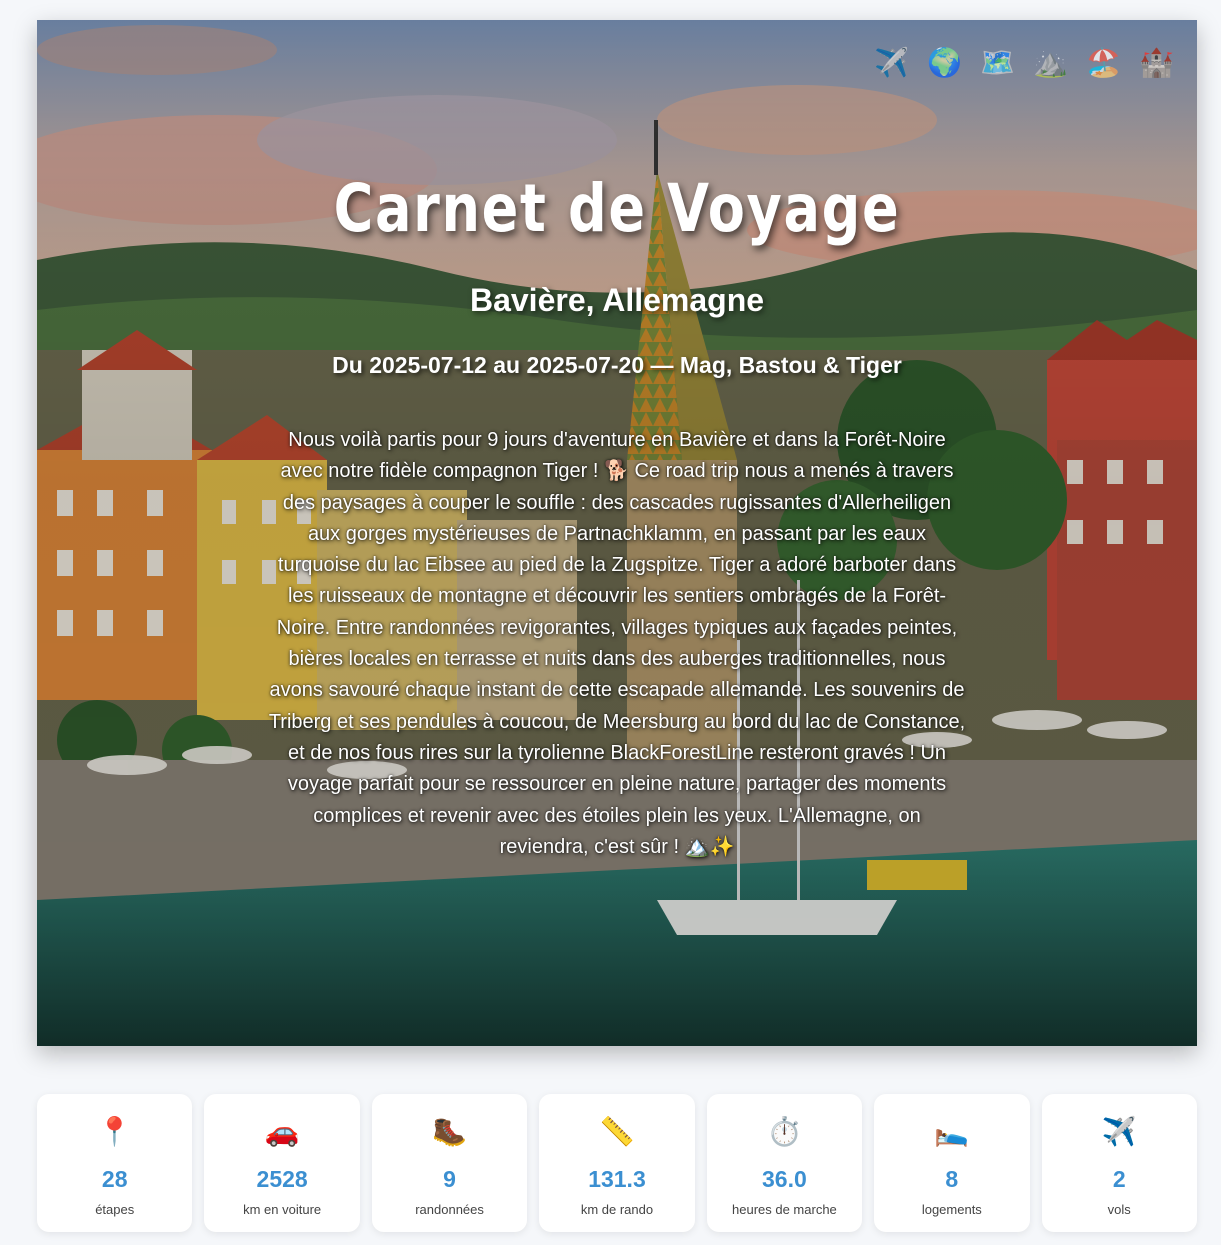  Describe the element at coordinates (115, 1131) in the screenshot. I see `pin-icon: 📍` at that location.